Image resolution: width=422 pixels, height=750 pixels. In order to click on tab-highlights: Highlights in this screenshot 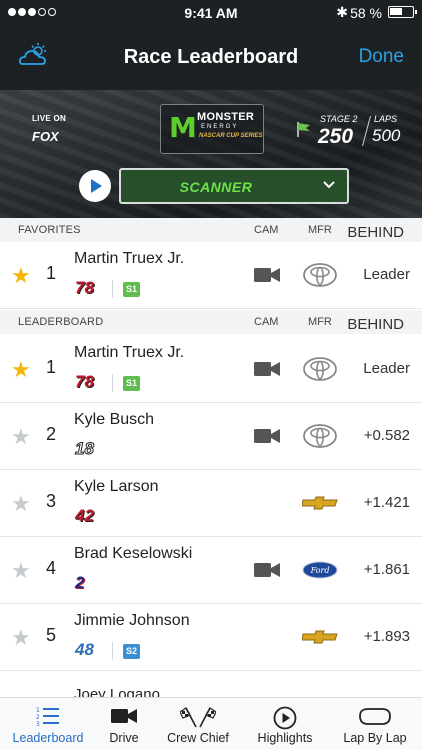, I will do `click(285, 724)`.